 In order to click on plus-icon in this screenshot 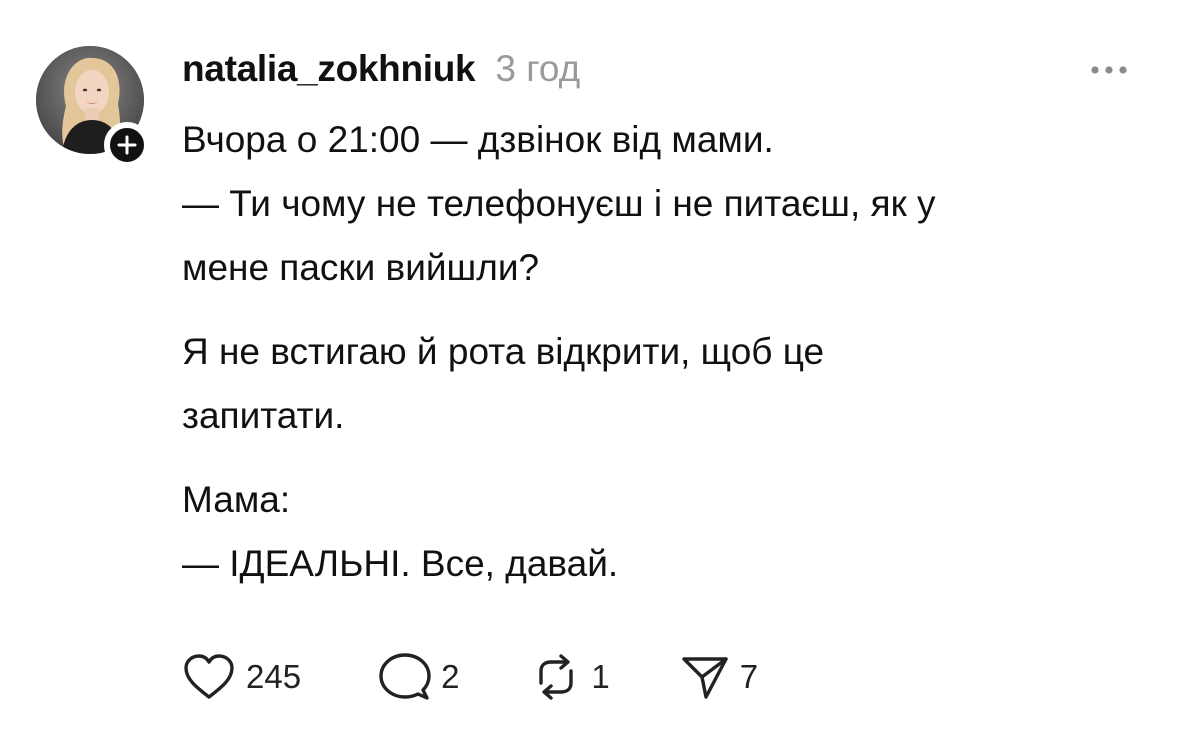, I will do `click(127, 145)`.